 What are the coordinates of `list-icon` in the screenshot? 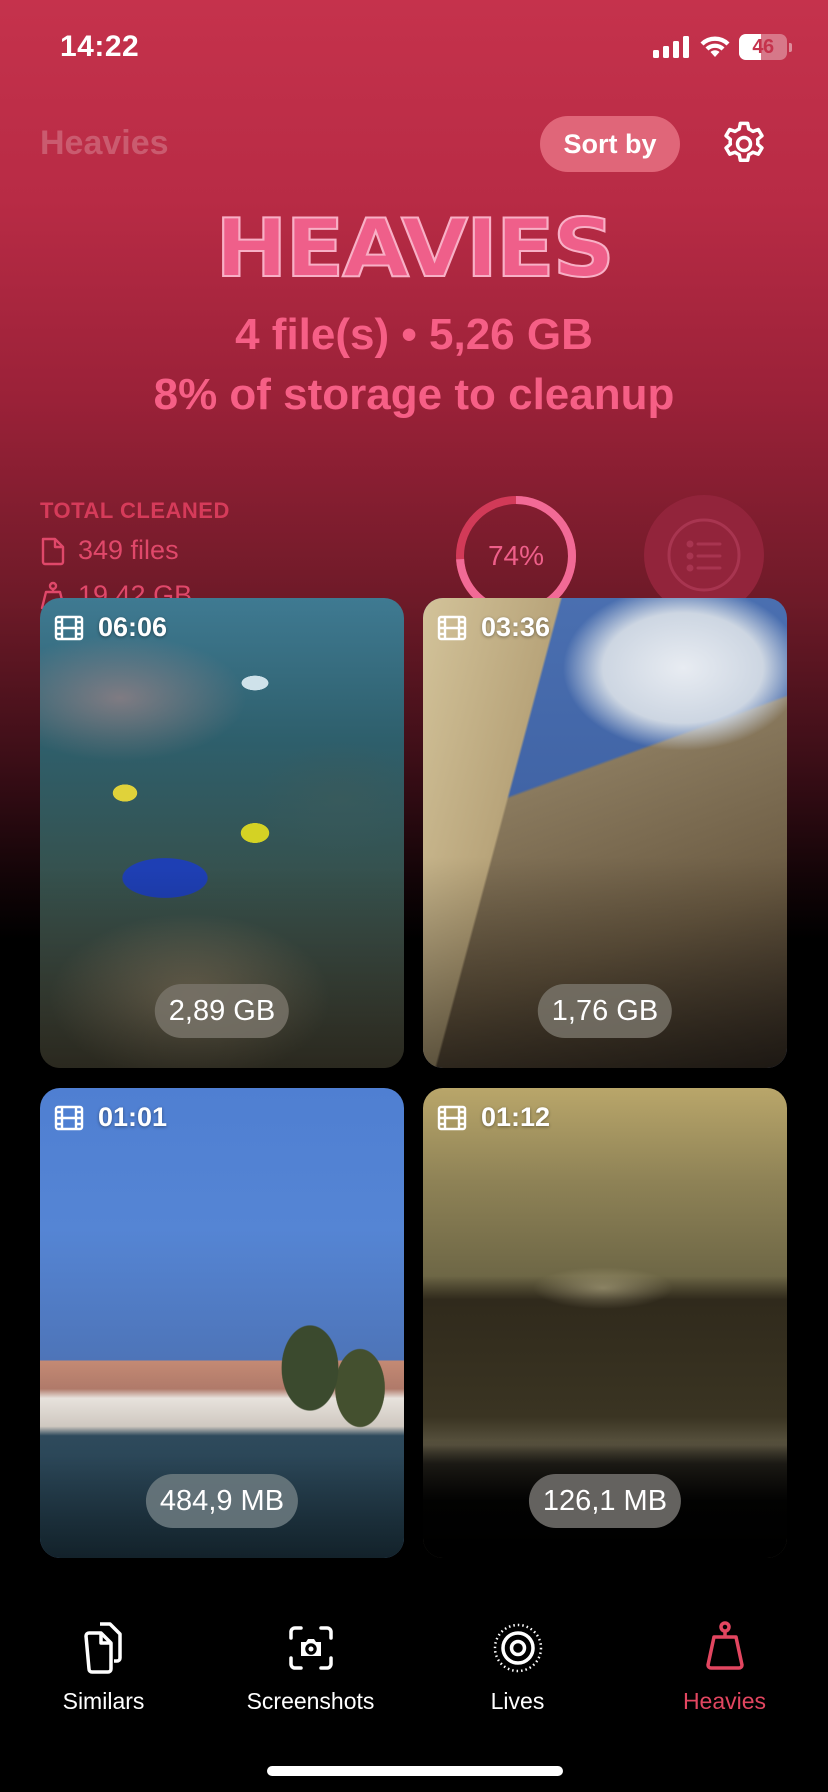 It's located at (704, 555).